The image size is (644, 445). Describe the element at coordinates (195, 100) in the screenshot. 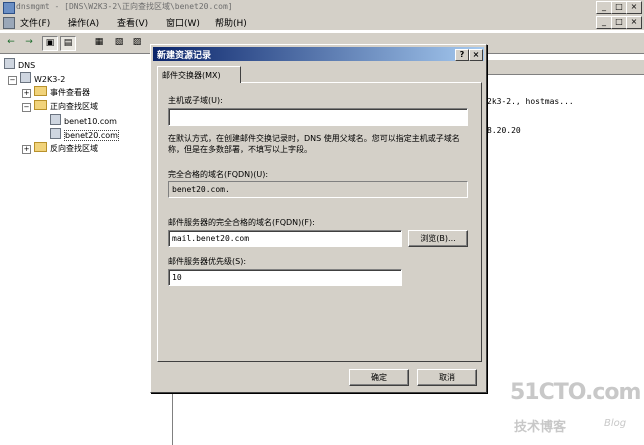

I see `host-label: 主机或子域(U):` at that location.